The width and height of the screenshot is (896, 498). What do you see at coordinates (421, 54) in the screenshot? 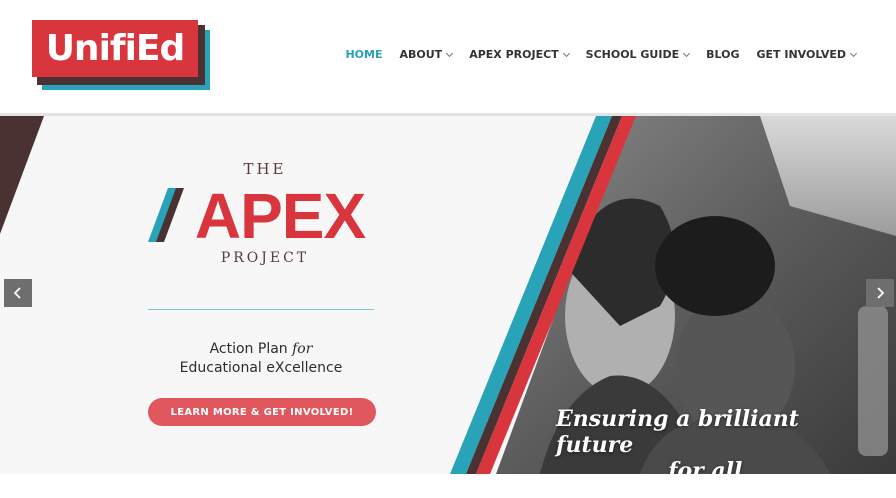
I see `nav-about-label: ABOUT` at bounding box center [421, 54].